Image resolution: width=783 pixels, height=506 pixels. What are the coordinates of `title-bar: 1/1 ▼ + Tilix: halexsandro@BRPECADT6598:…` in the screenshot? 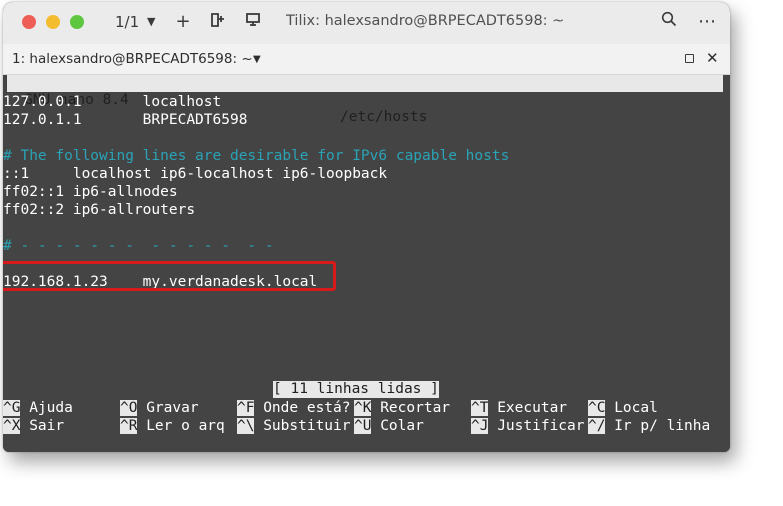 It's located at (366, 23).